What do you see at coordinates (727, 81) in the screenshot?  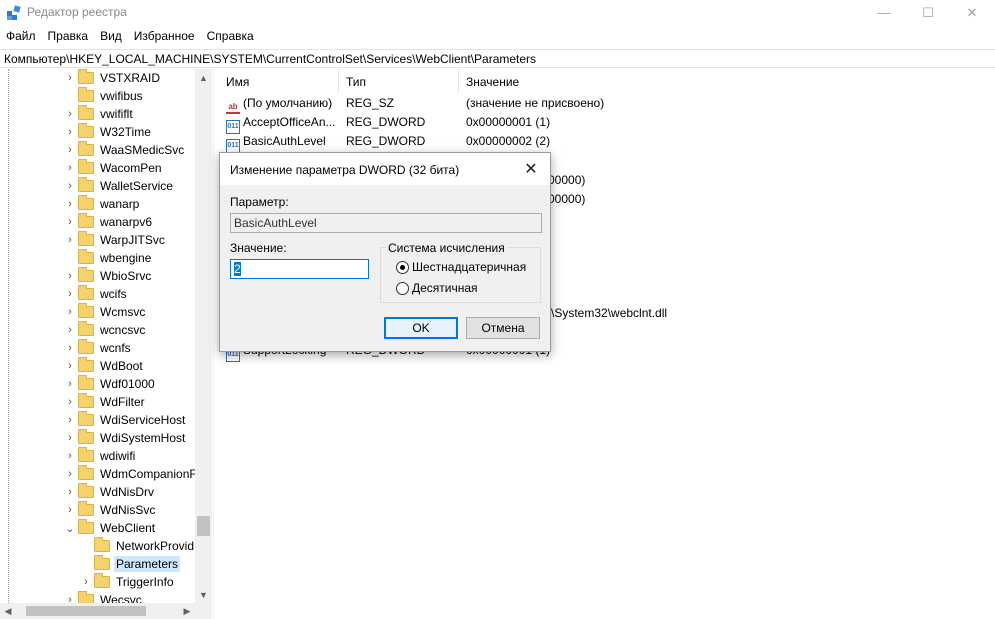 I see `column-header-value: Значение` at bounding box center [727, 81].